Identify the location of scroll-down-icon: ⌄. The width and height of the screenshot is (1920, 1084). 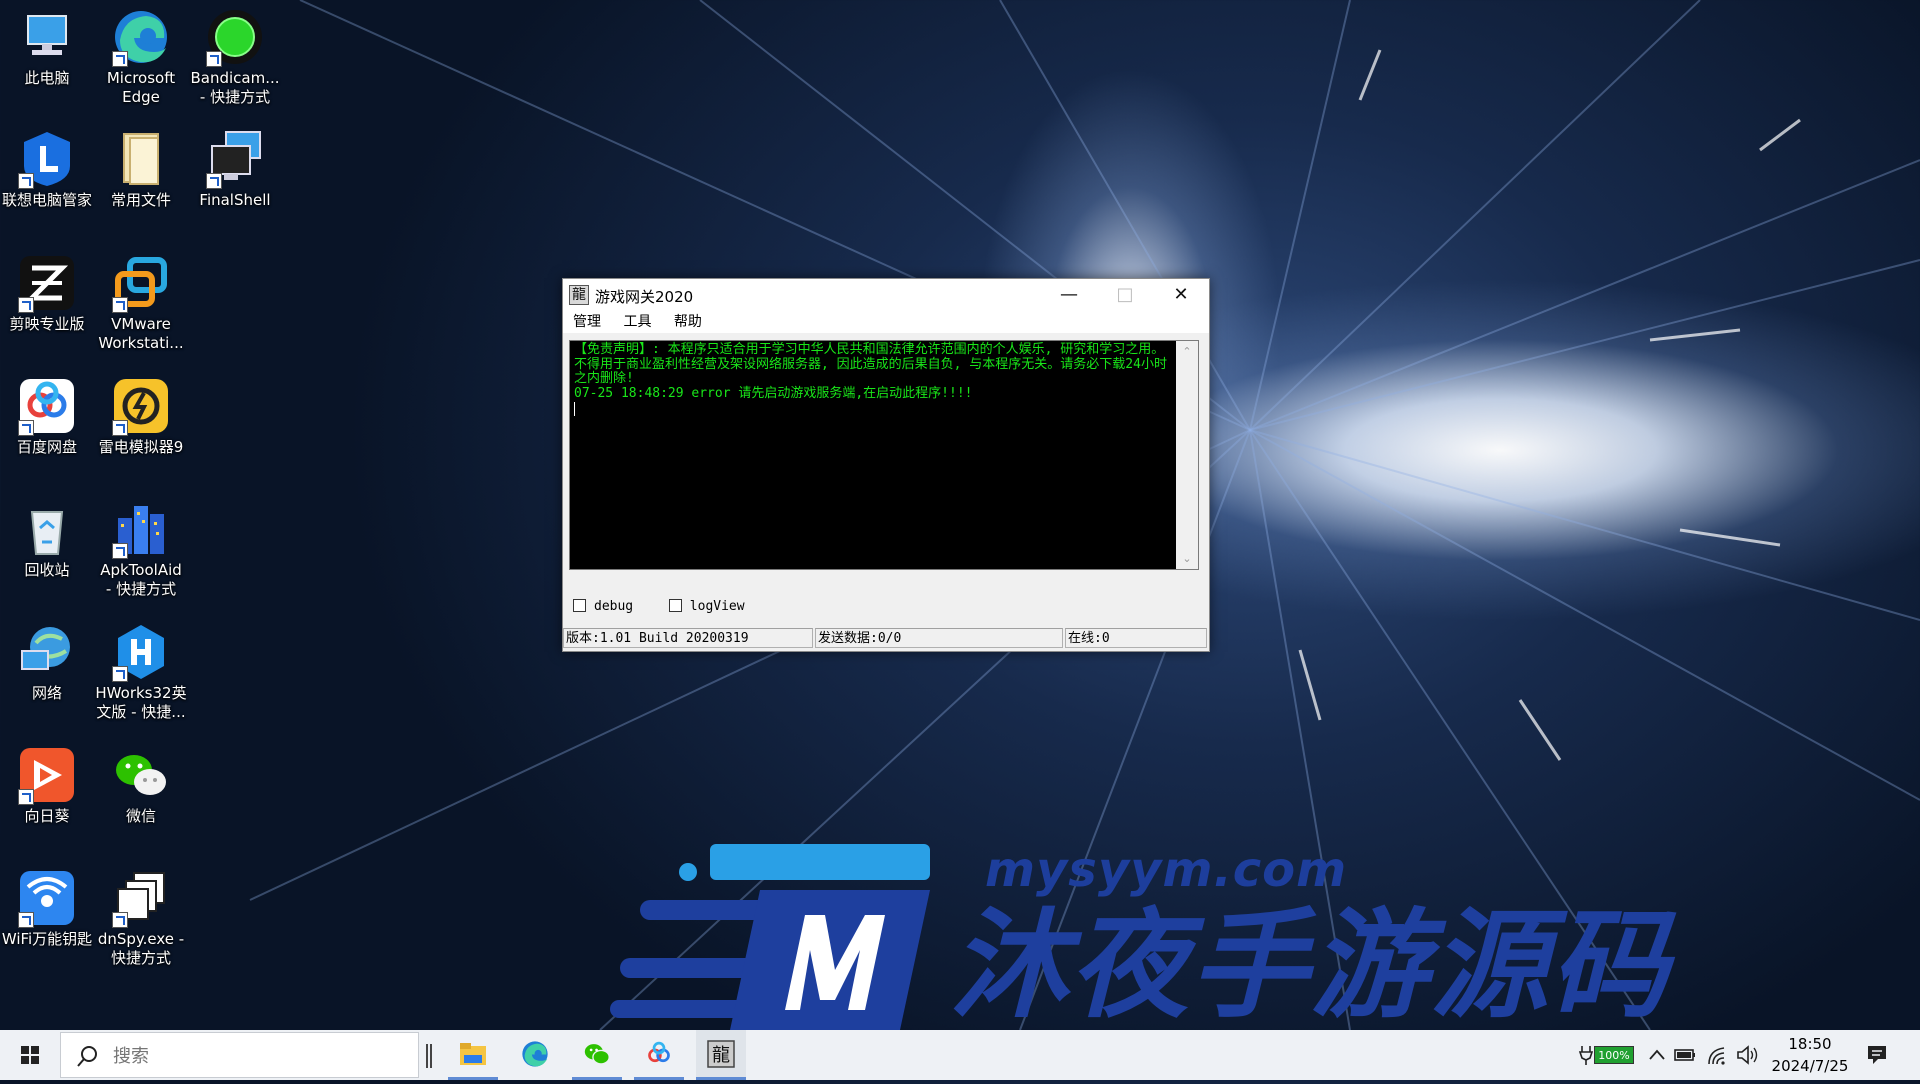
(1187, 558).